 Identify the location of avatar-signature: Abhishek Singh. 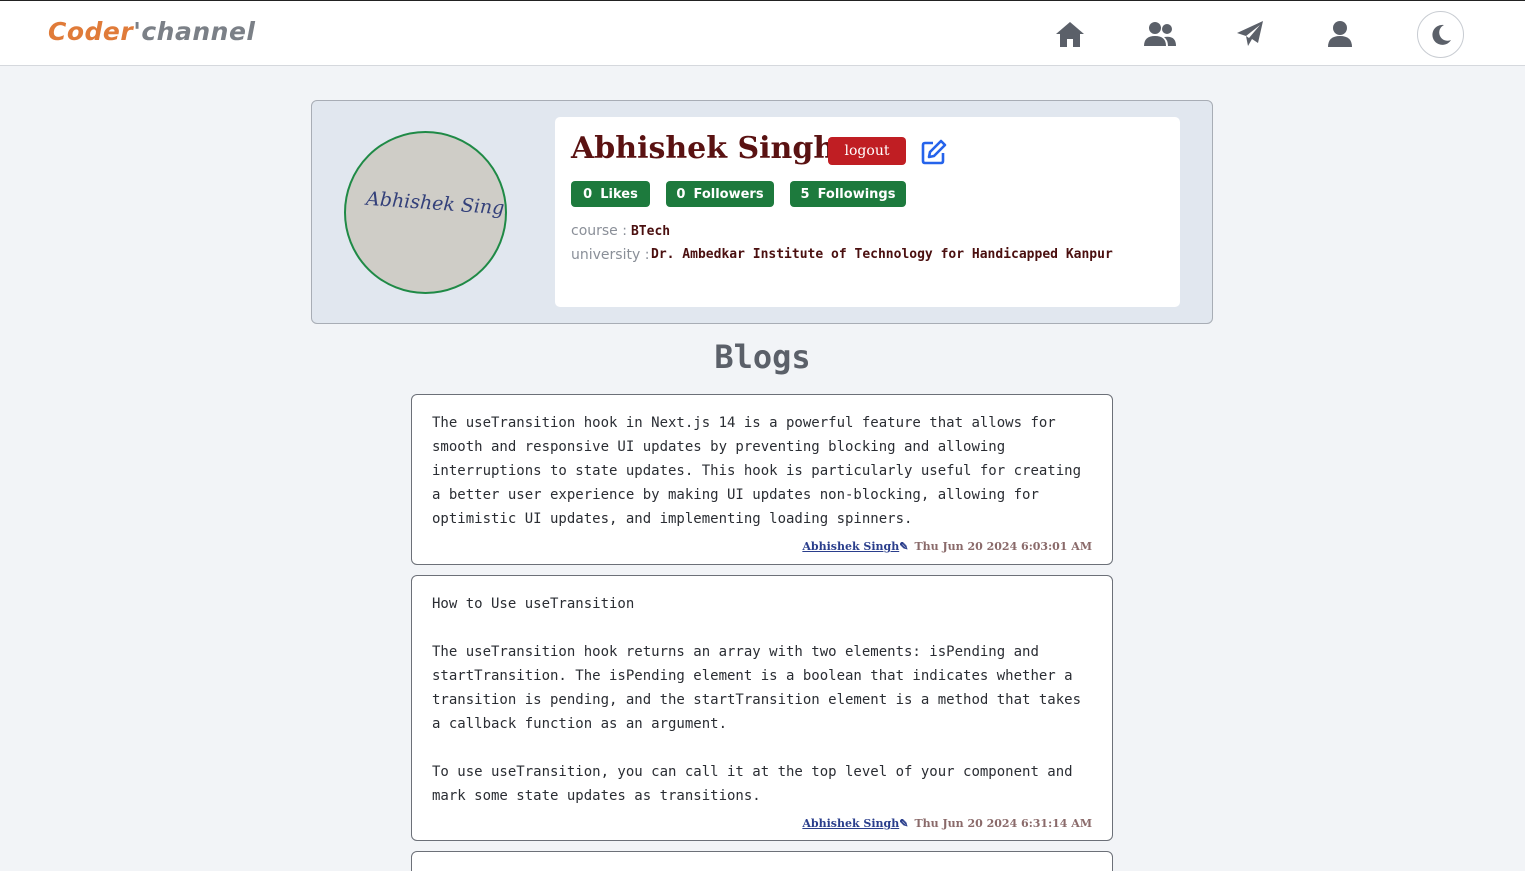
(436, 204).